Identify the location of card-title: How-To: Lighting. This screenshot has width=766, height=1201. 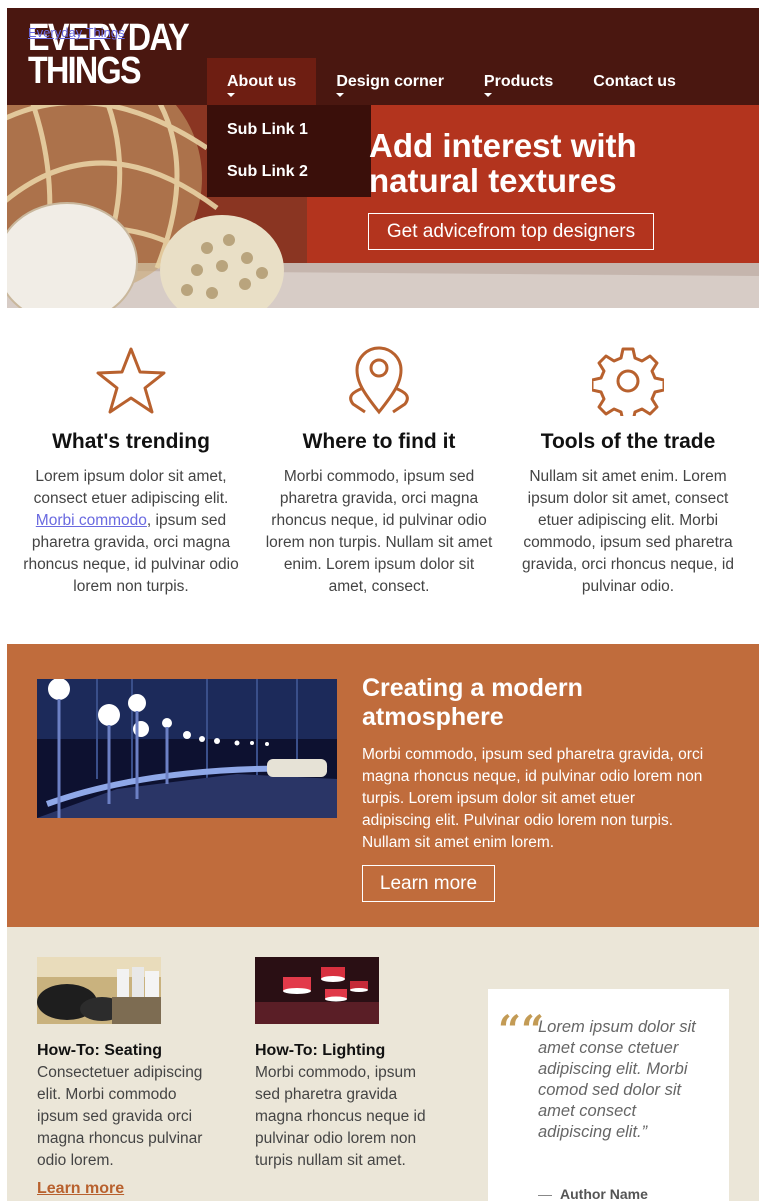
(320, 1050).